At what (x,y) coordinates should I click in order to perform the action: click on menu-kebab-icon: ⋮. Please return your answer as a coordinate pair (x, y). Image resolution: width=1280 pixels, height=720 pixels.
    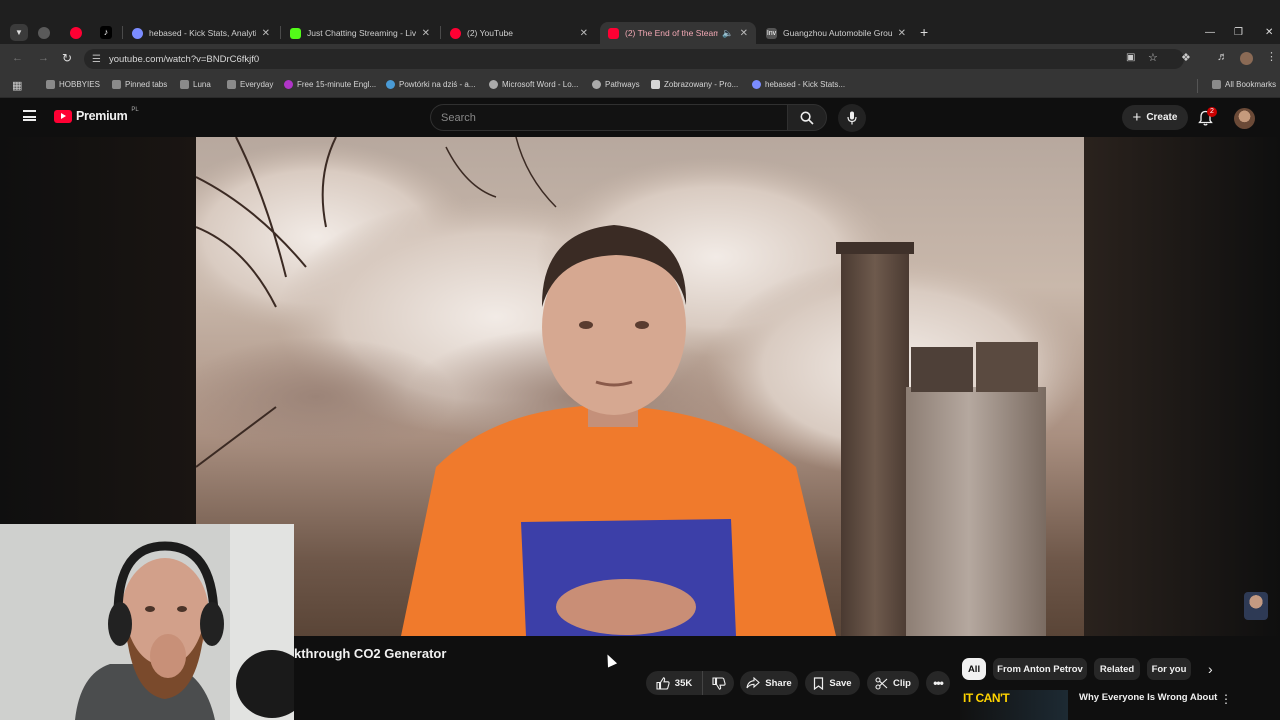
    Looking at the image, I should click on (1271, 56).